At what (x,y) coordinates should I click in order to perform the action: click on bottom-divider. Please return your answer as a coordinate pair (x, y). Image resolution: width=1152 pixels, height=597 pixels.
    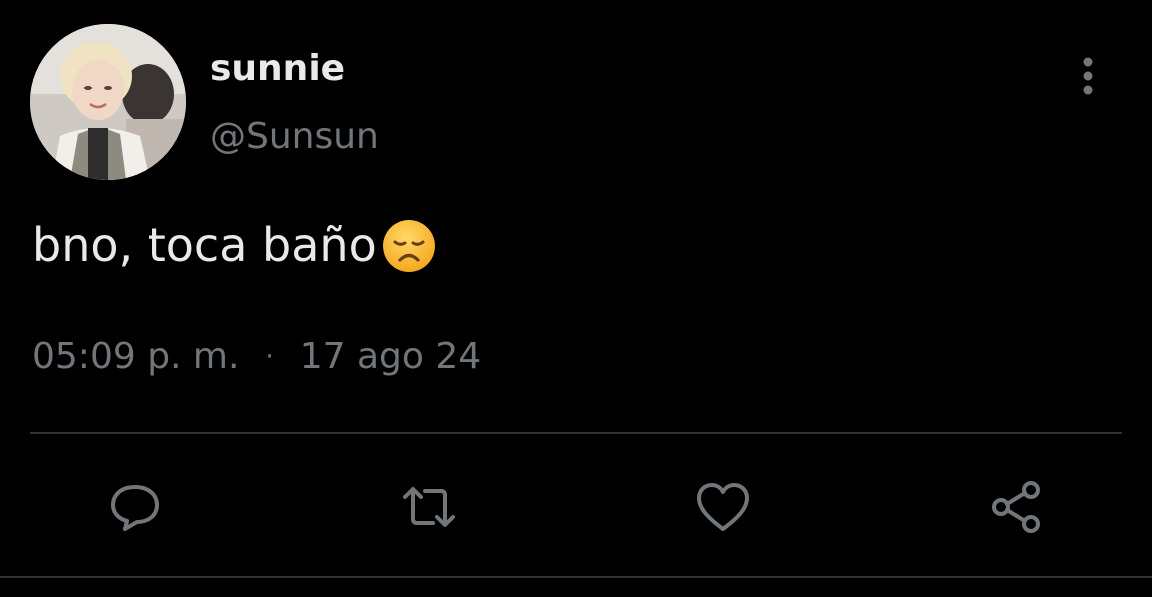
    Looking at the image, I should click on (576, 577).